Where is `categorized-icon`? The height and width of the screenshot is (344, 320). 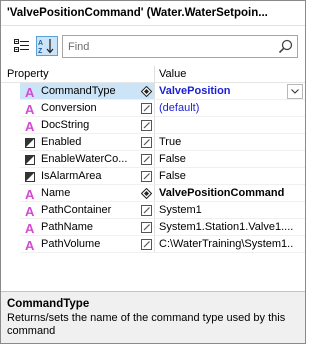
categorized-icon is located at coordinates (21, 45).